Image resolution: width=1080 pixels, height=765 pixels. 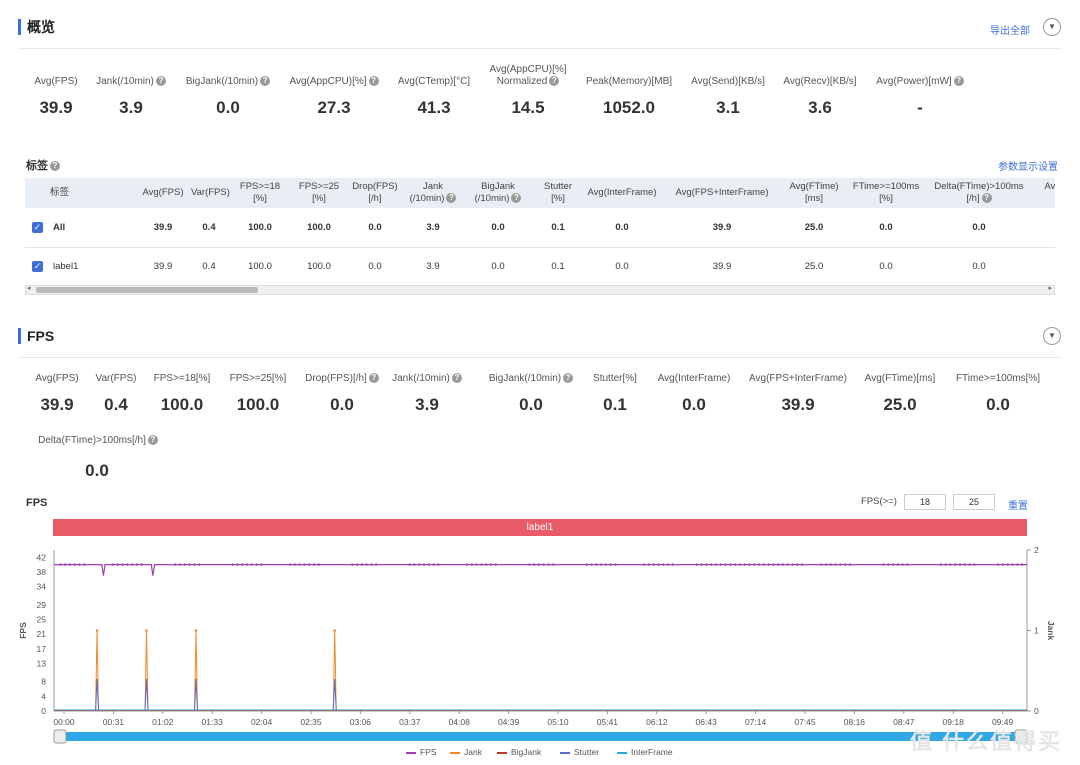 I want to click on x-tick-label: 08:16, so click(x=855, y=722).